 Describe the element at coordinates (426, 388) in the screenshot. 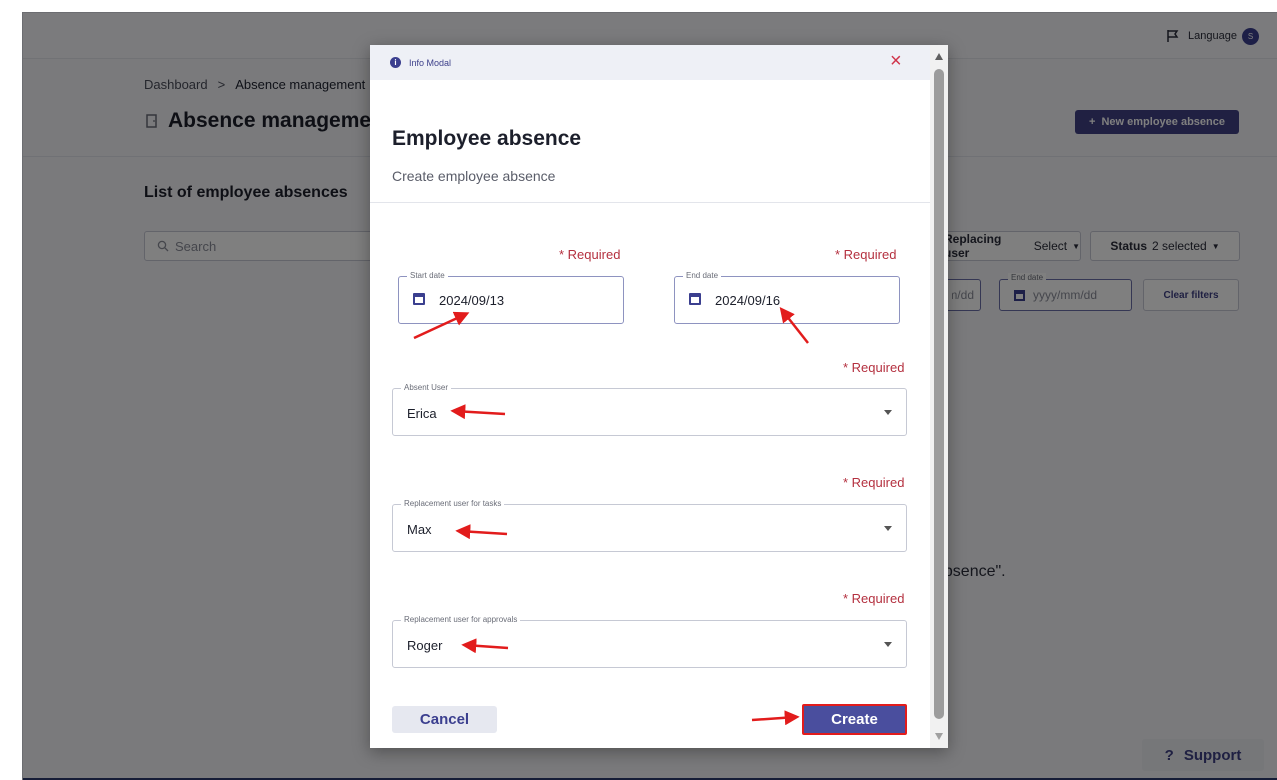

I see `absent-user-label: Absent User` at that location.